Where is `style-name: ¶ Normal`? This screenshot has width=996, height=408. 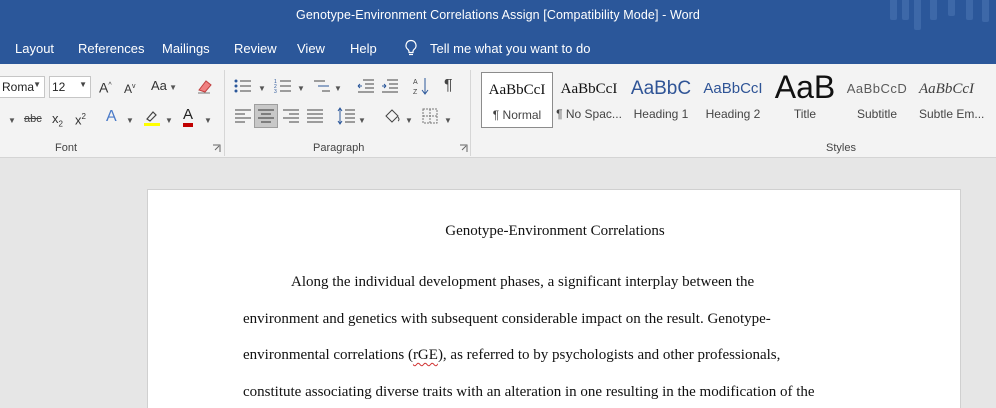
style-name: ¶ Normal is located at coordinates (517, 115).